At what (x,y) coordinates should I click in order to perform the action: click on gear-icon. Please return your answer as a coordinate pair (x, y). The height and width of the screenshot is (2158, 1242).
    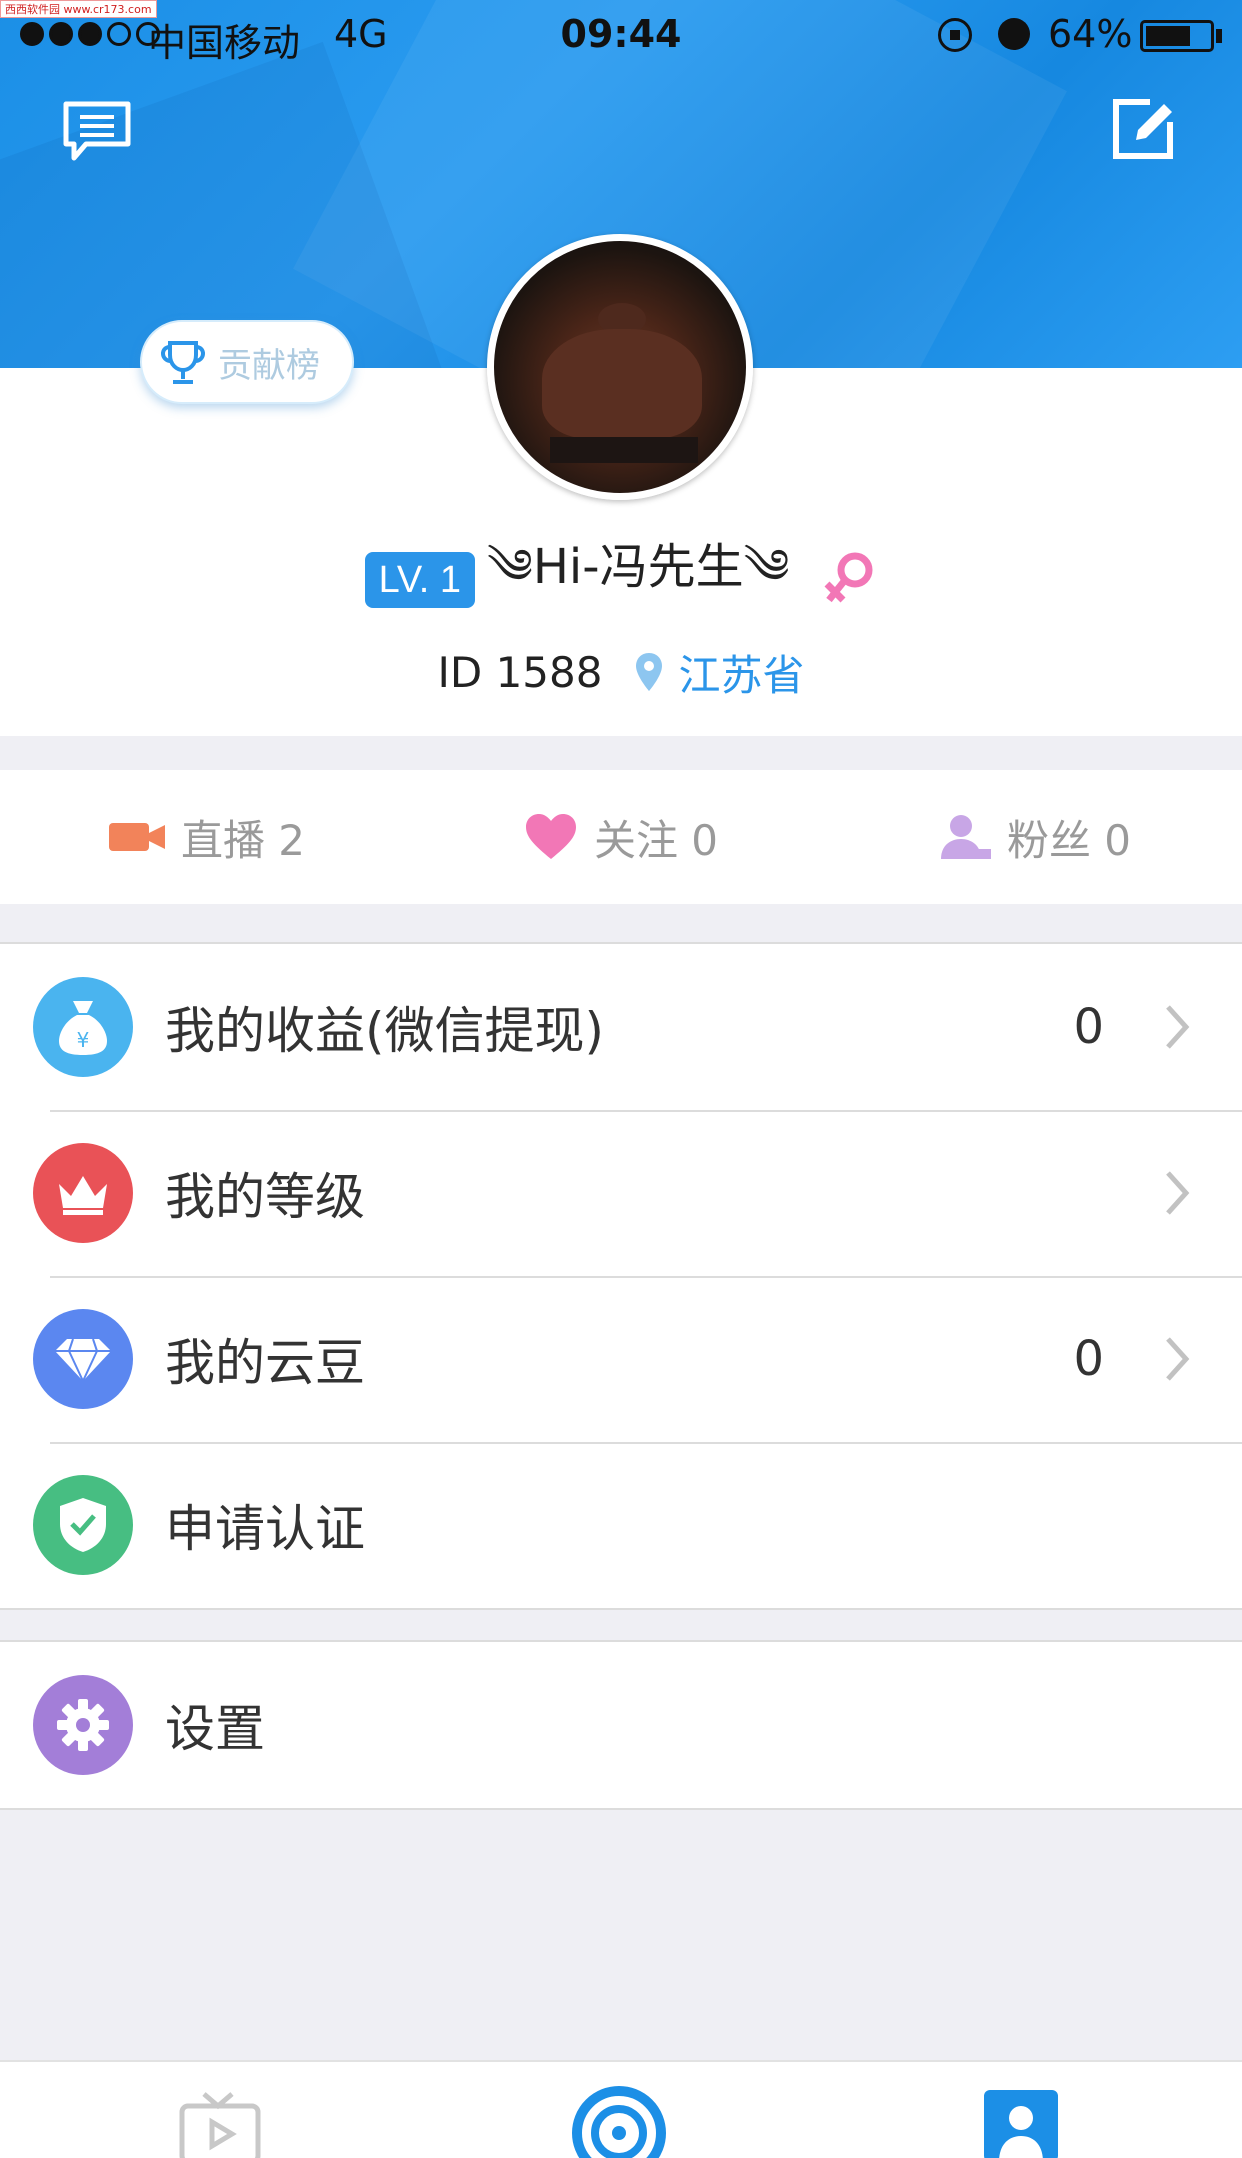
    Looking at the image, I should click on (83, 1725).